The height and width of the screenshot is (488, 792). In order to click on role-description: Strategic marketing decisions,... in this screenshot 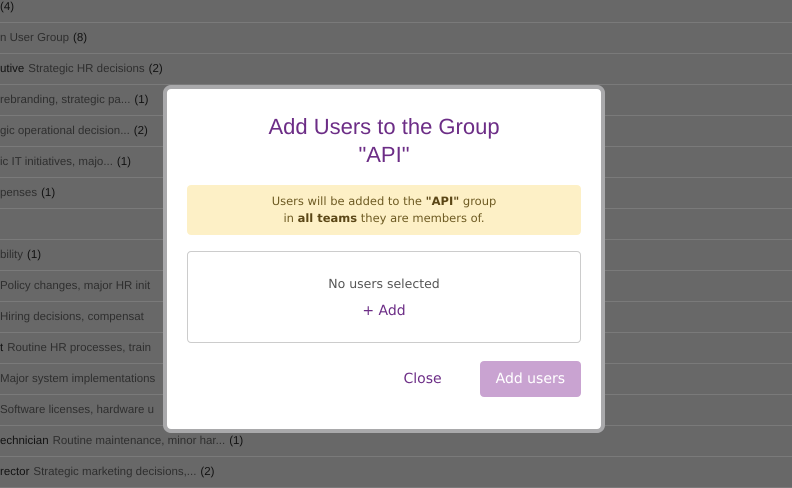, I will do `click(114, 472)`.